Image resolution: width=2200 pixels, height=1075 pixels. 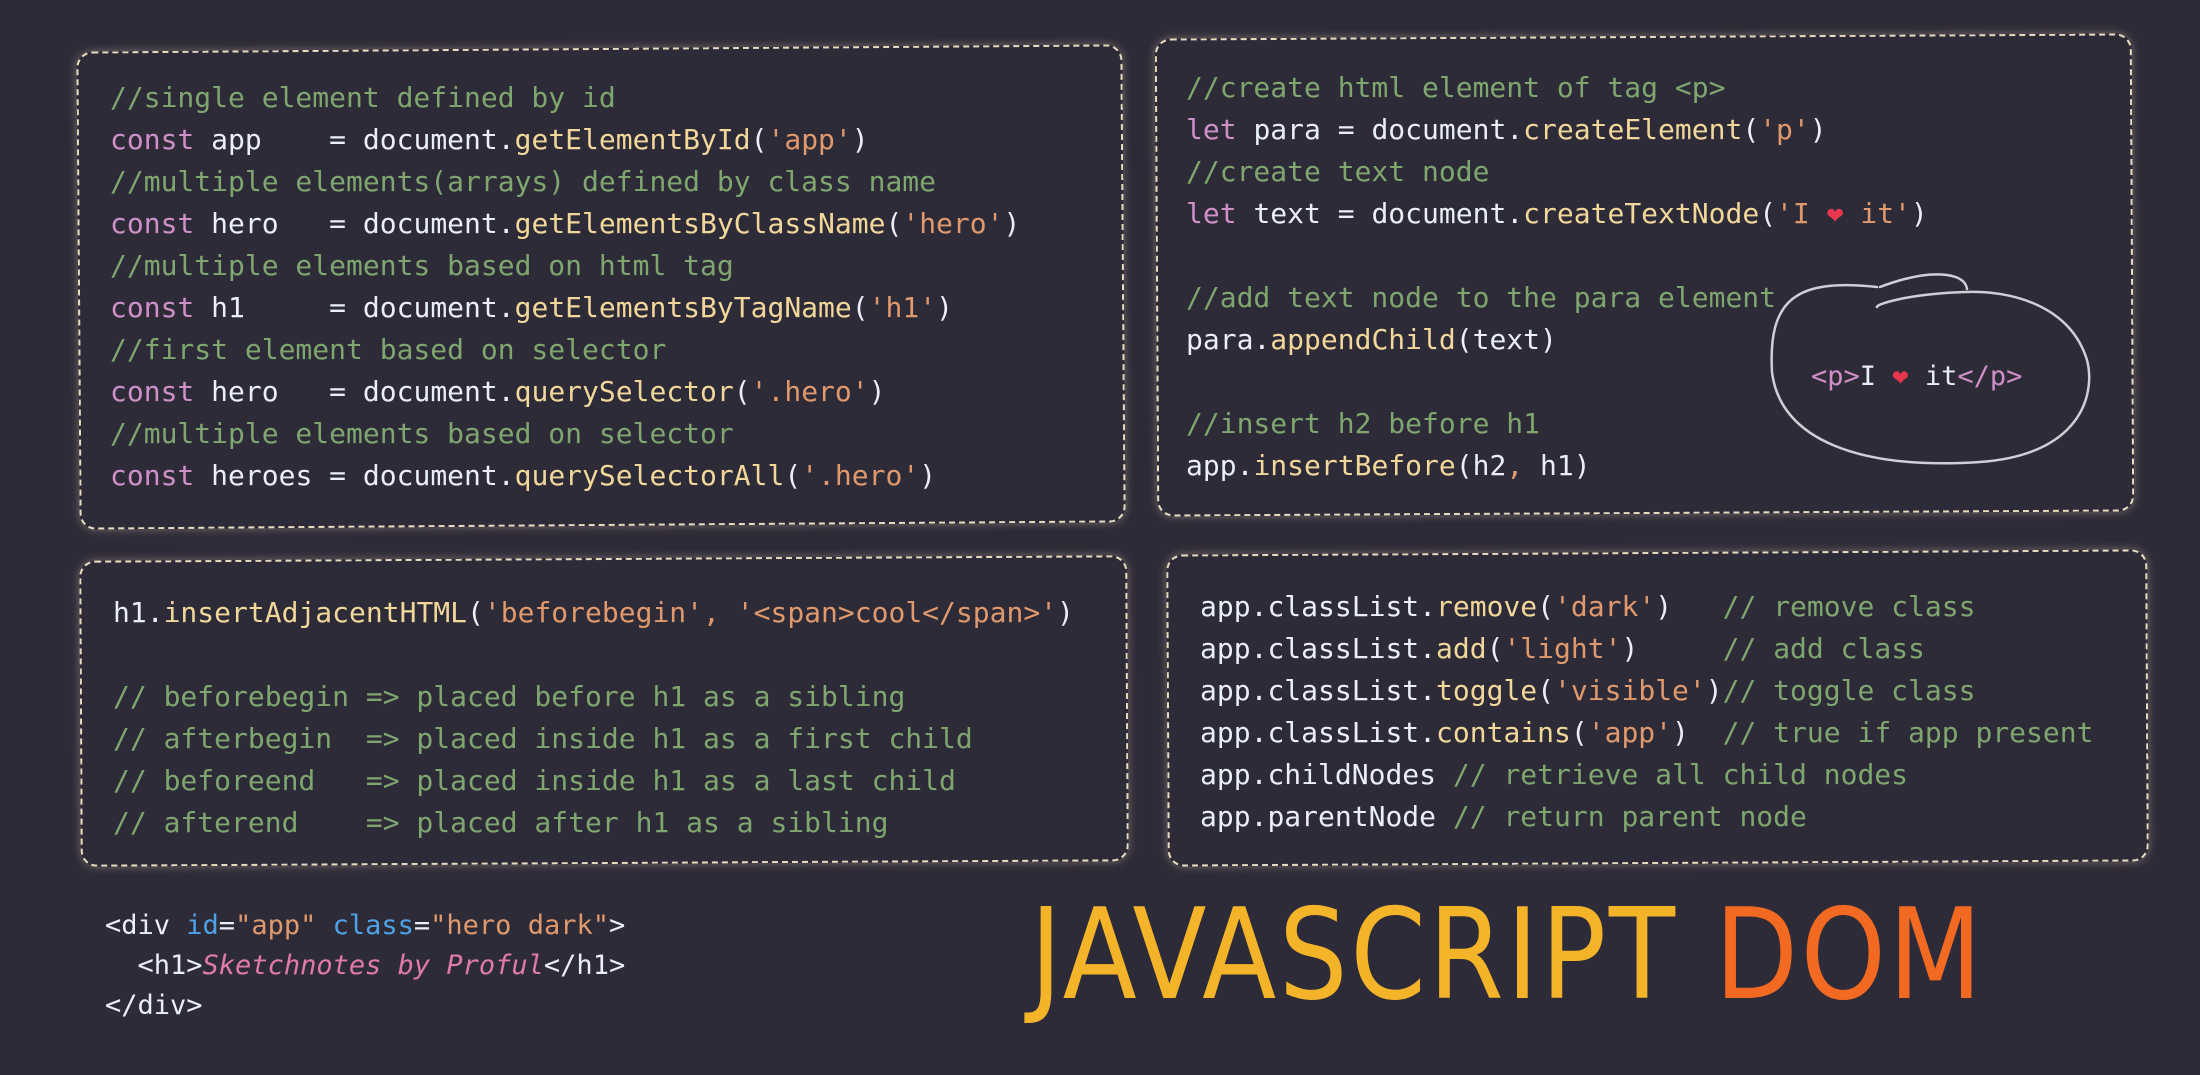 What do you see at coordinates (422, 433) in the screenshot?
I see `code-comment: //multiple elements based on selector` at bounding box center [422, 433].